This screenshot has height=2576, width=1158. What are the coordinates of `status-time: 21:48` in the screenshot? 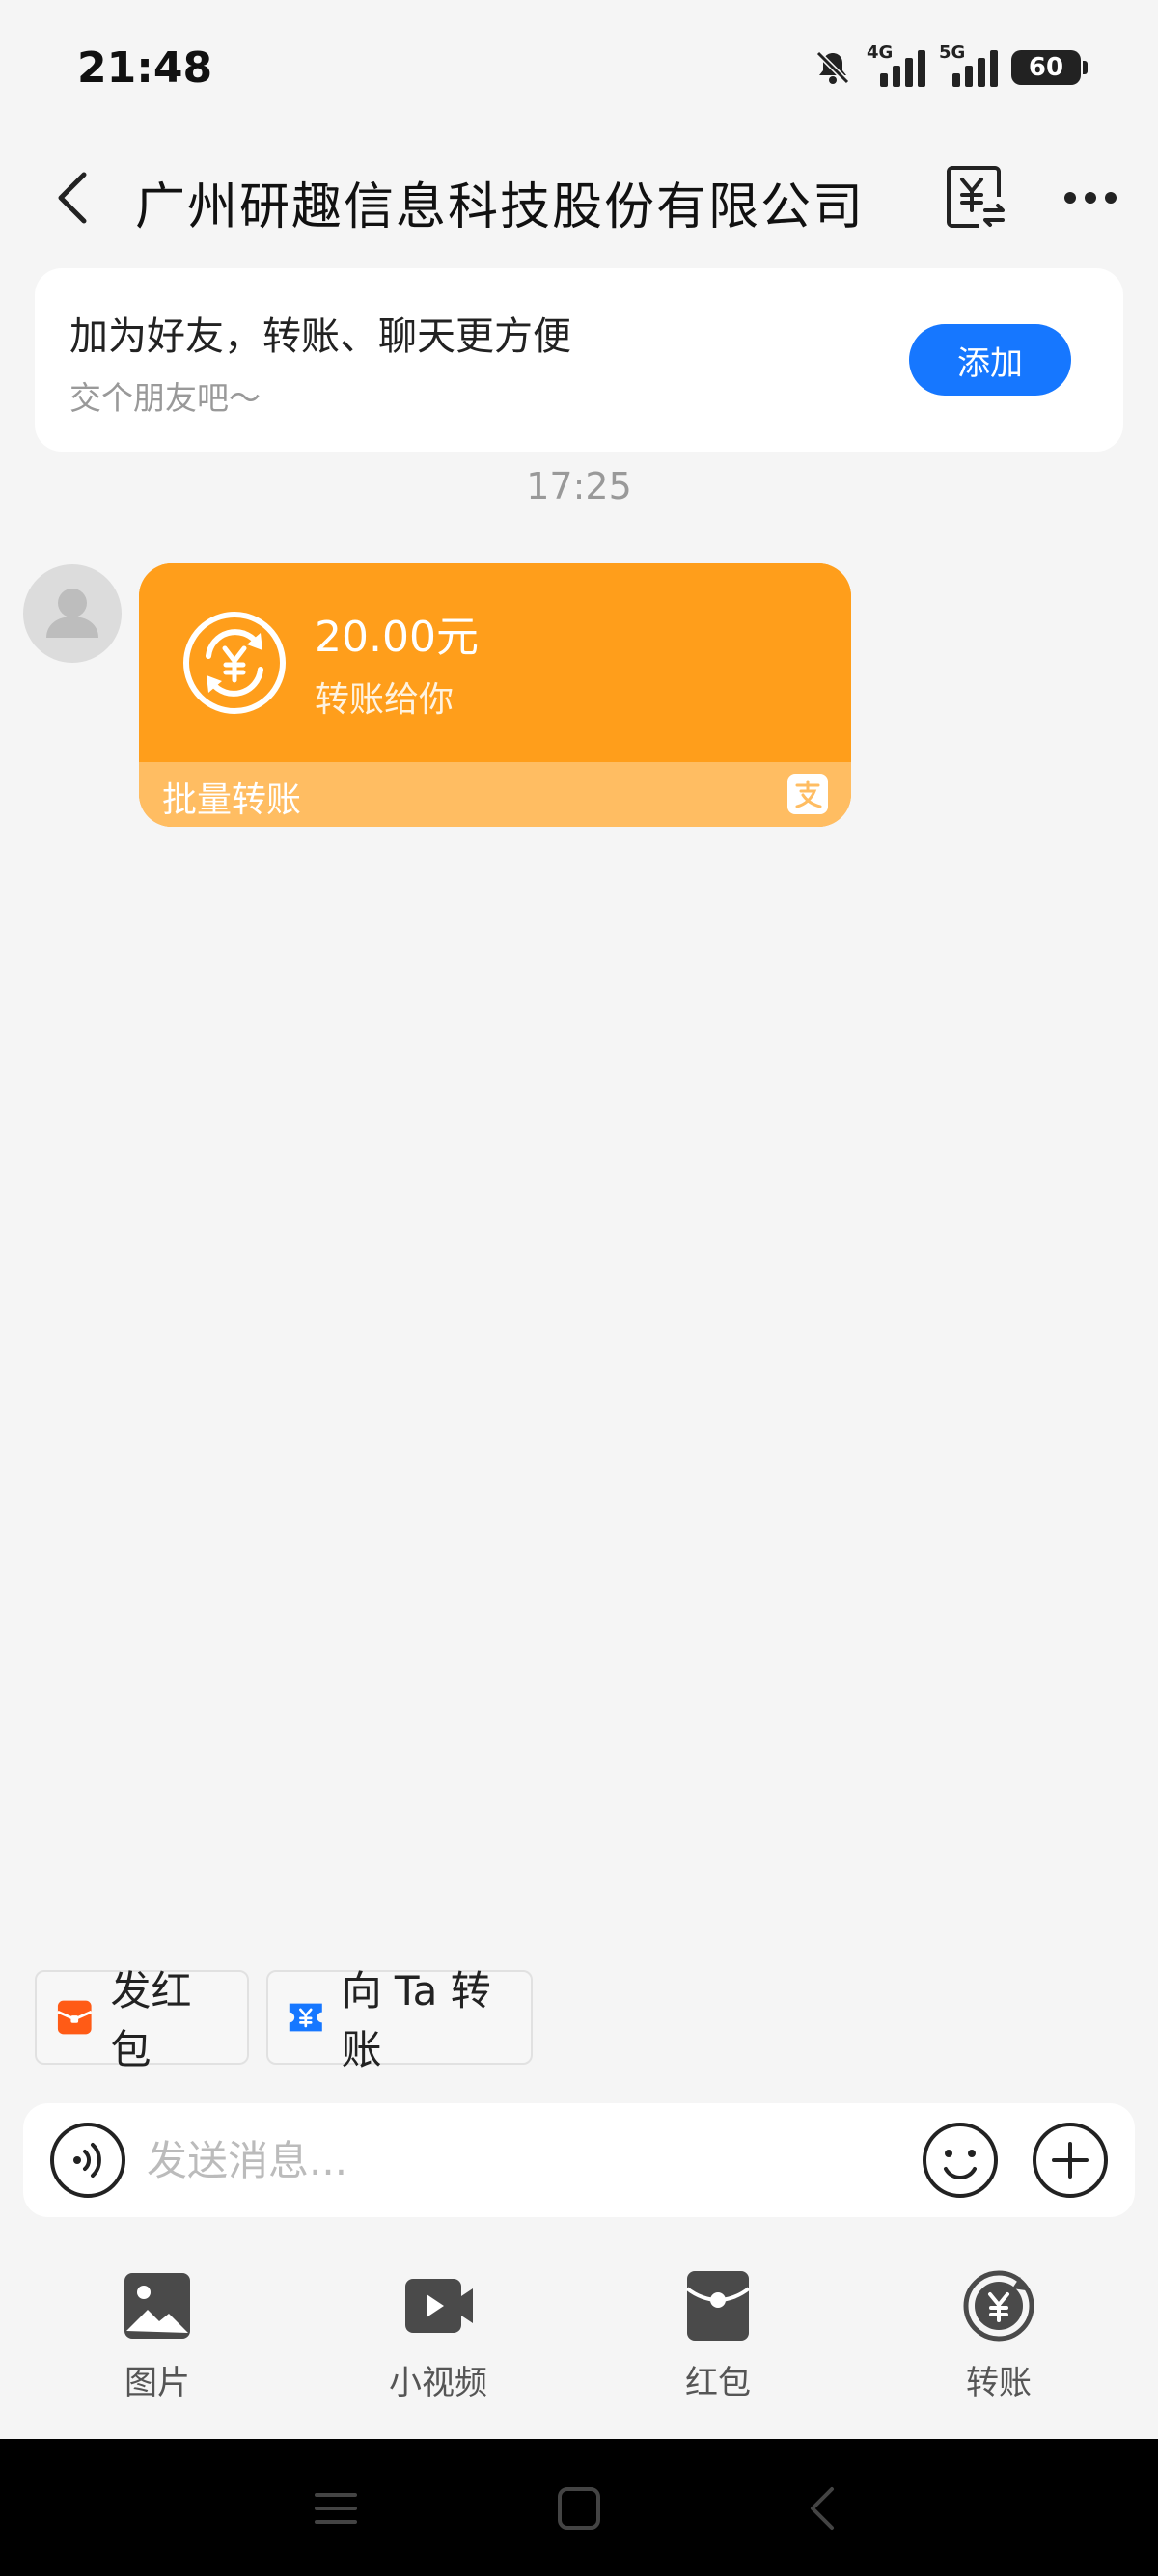 It's located at (145, 67).